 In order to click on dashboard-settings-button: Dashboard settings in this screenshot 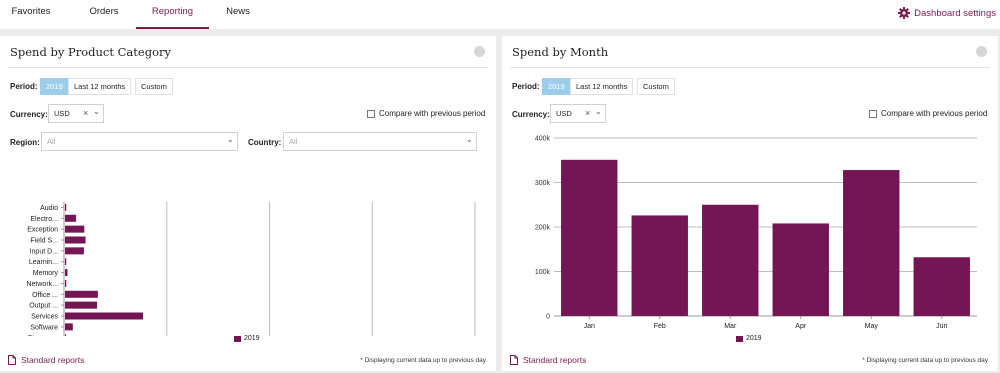, I will do `click(947, 13)`.